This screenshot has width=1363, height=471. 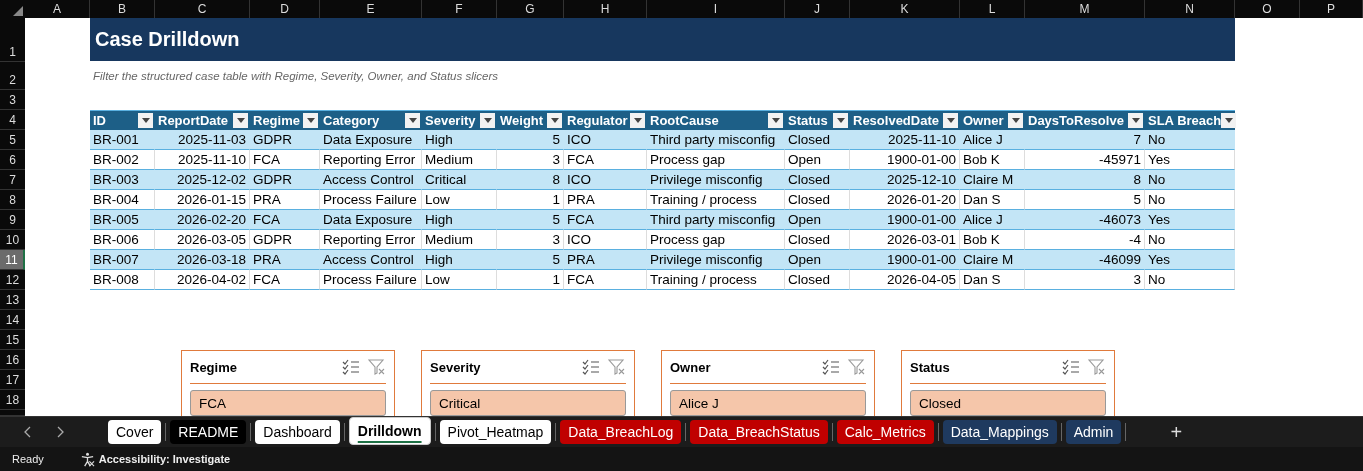 I want to click on previous-sheet-icon, so click(x=28, y=432).